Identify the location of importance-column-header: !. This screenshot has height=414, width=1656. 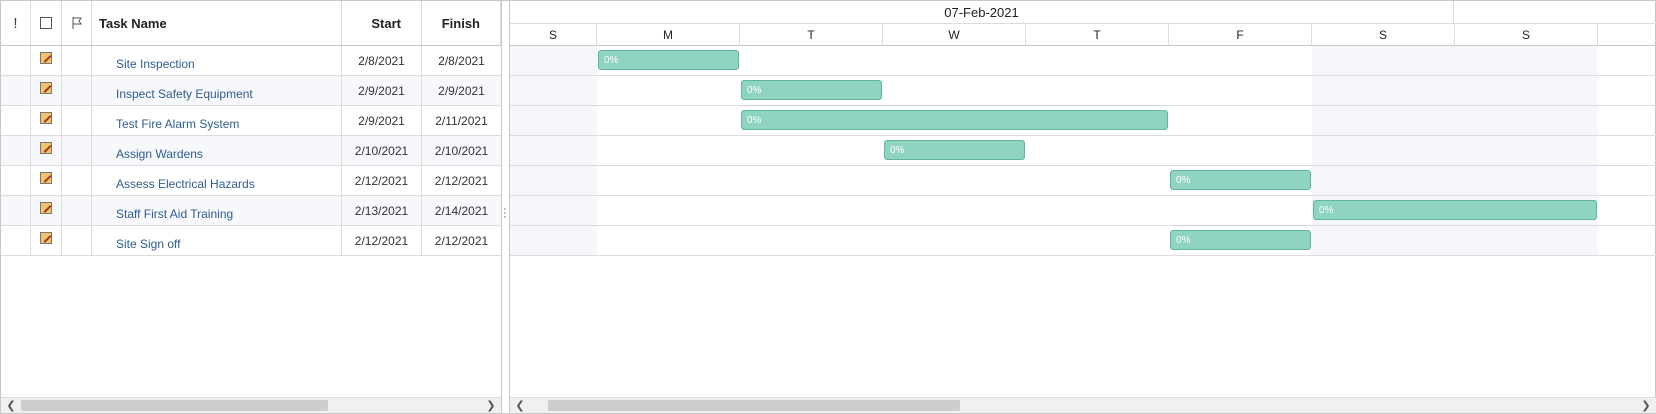
(16, 23).